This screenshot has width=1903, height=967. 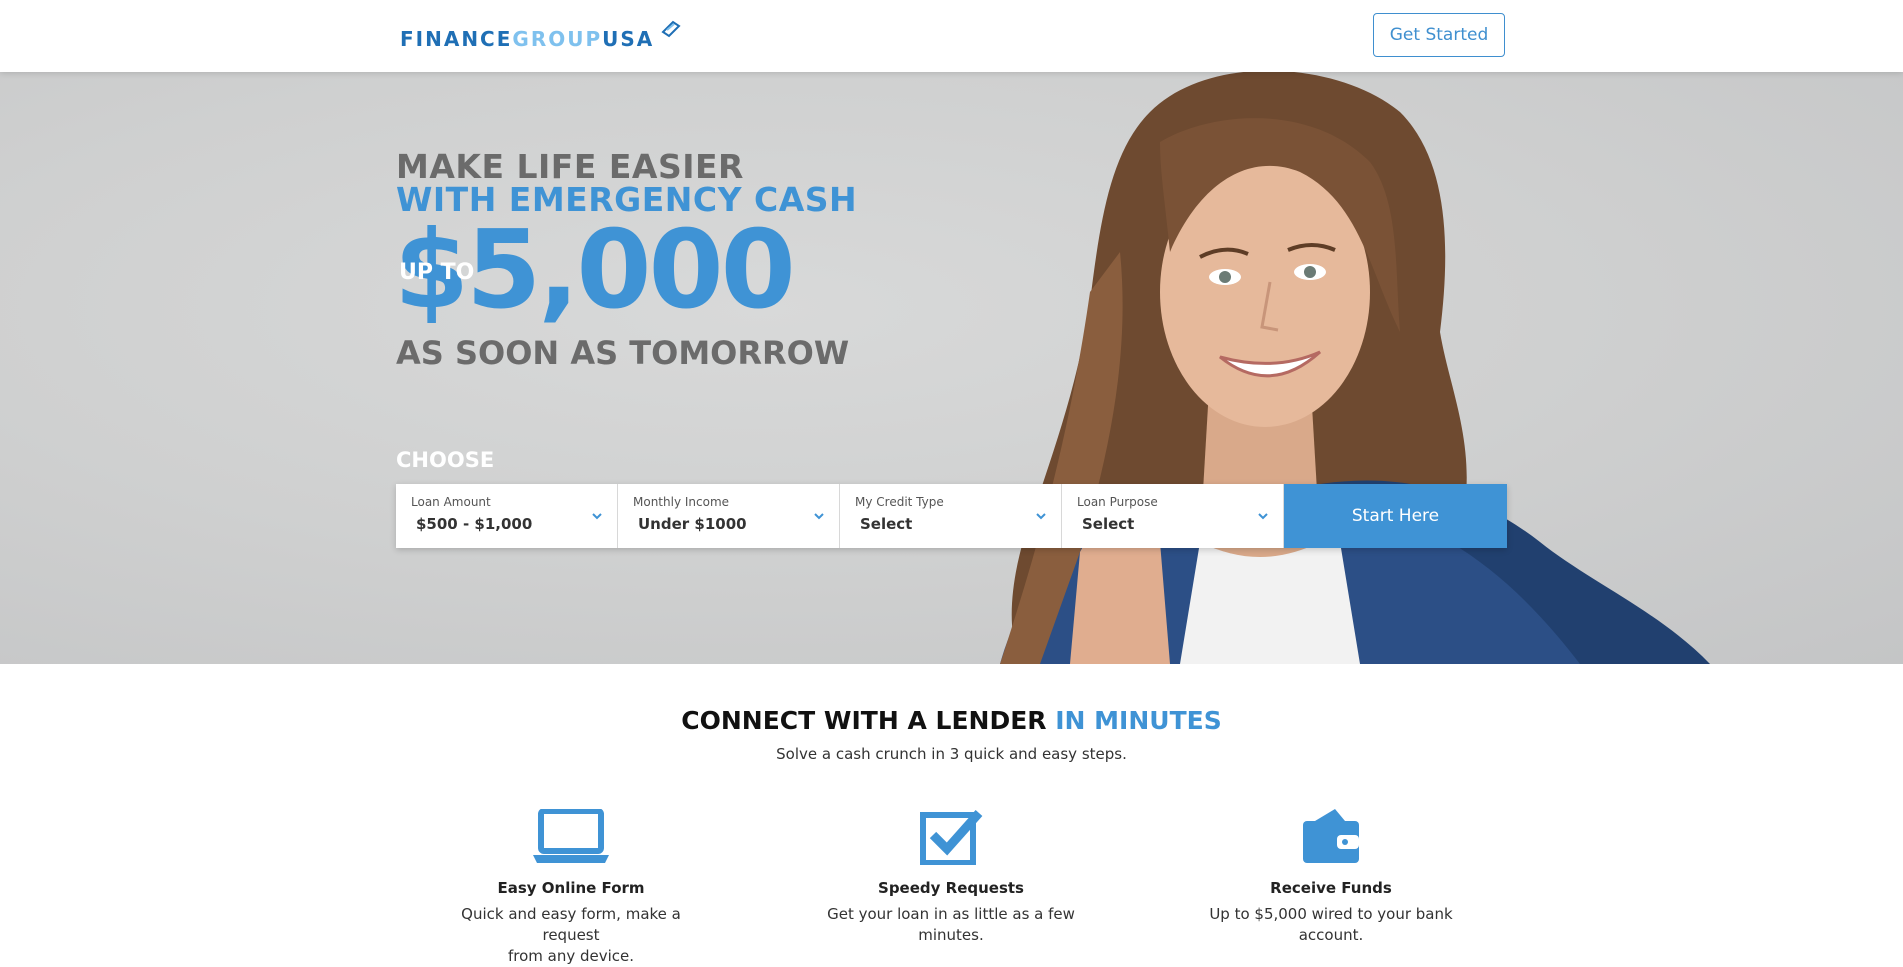 I want to click on wallet-icon, so click(x=1331, y=836).